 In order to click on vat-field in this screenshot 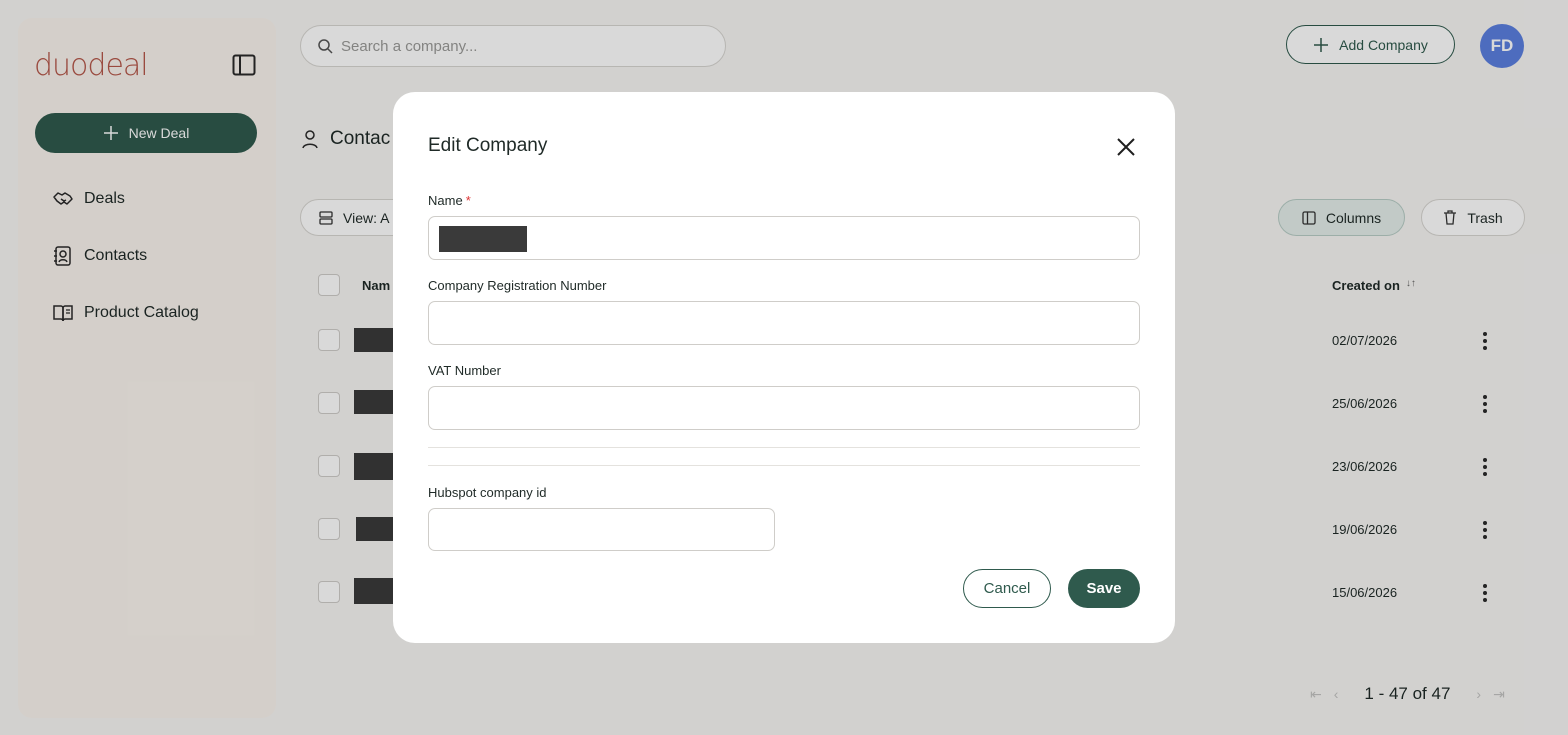, I will do `click(784, 408)`.